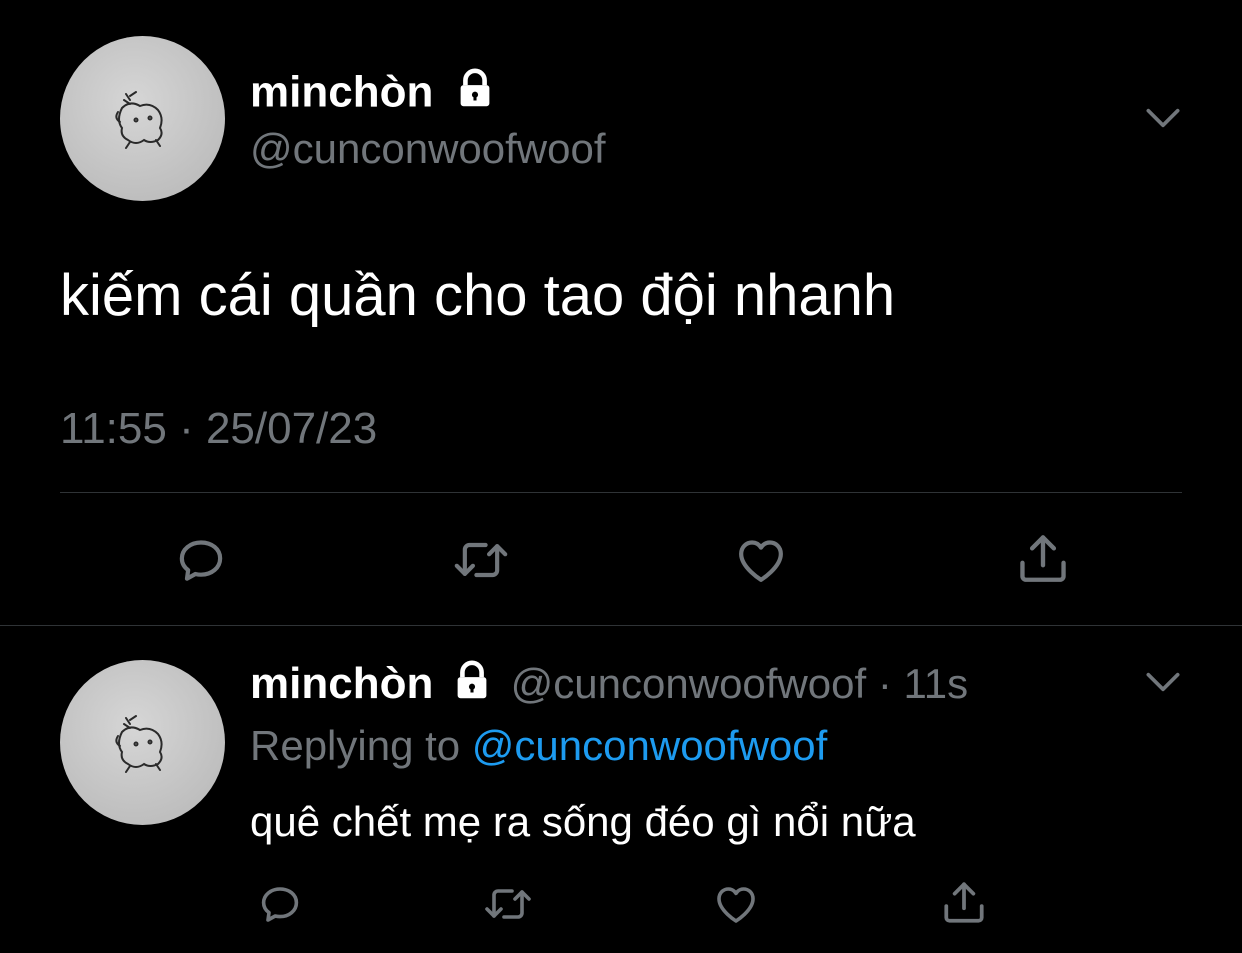 This screenshot has height=953, width=1242. I want to click on replying-to-handle: @cunconwoofwoof, so click(650, 745).